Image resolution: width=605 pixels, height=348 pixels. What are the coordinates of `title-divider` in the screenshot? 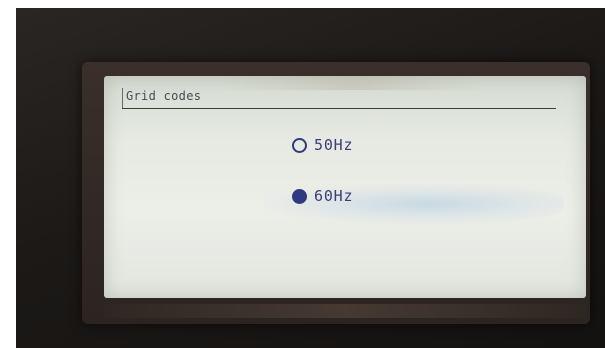 It's located at (122, 98).